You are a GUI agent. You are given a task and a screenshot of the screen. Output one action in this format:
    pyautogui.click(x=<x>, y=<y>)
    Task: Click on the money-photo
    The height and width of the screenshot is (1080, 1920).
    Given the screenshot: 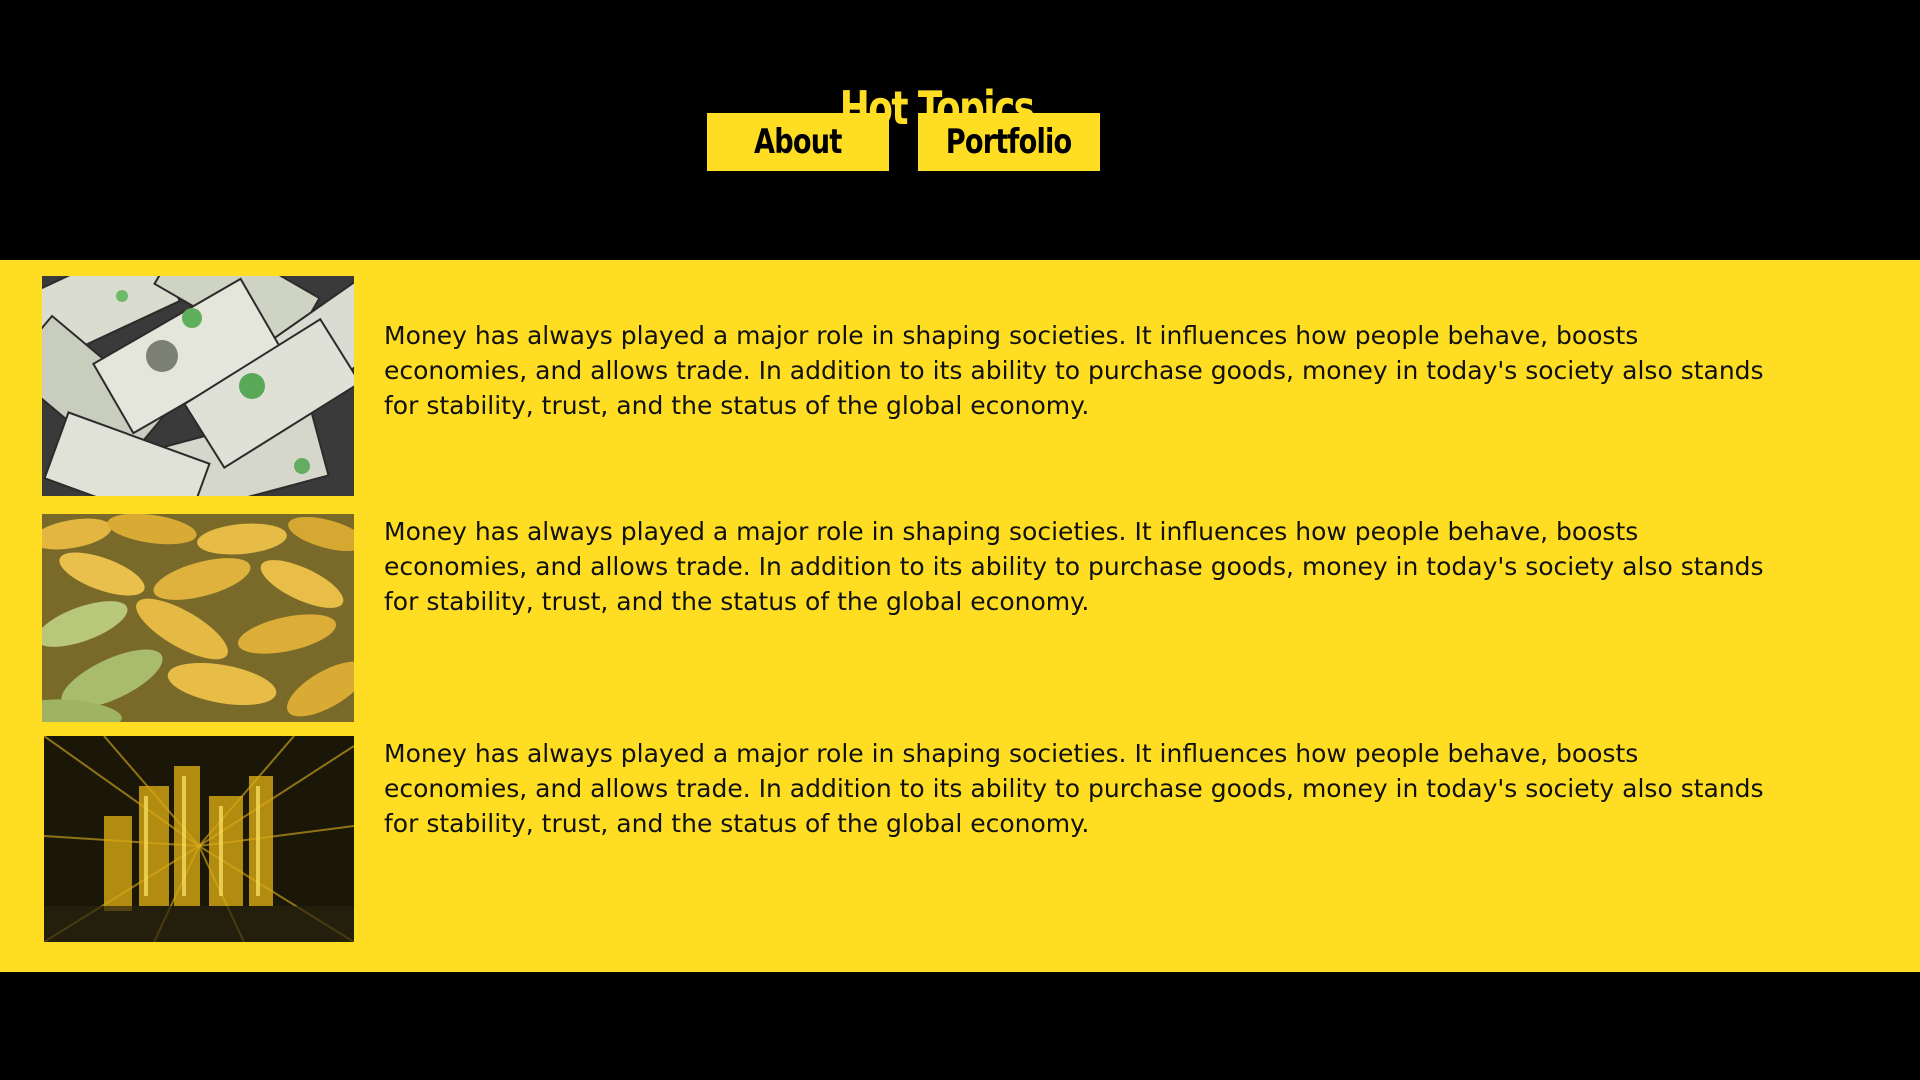 What is the action you would take?
    pyautogui.click(x=198, y=386)
    